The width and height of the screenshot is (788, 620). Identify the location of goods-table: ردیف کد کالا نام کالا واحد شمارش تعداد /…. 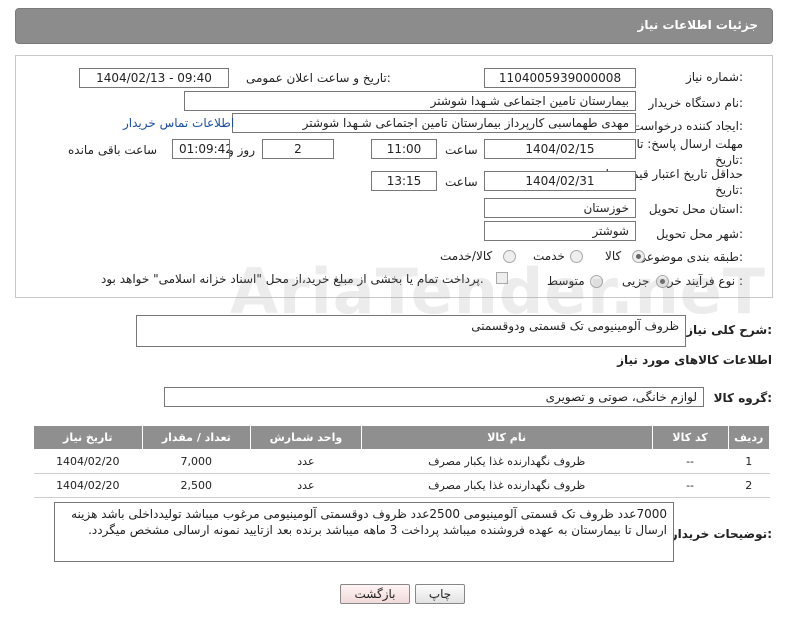
(402, 461).